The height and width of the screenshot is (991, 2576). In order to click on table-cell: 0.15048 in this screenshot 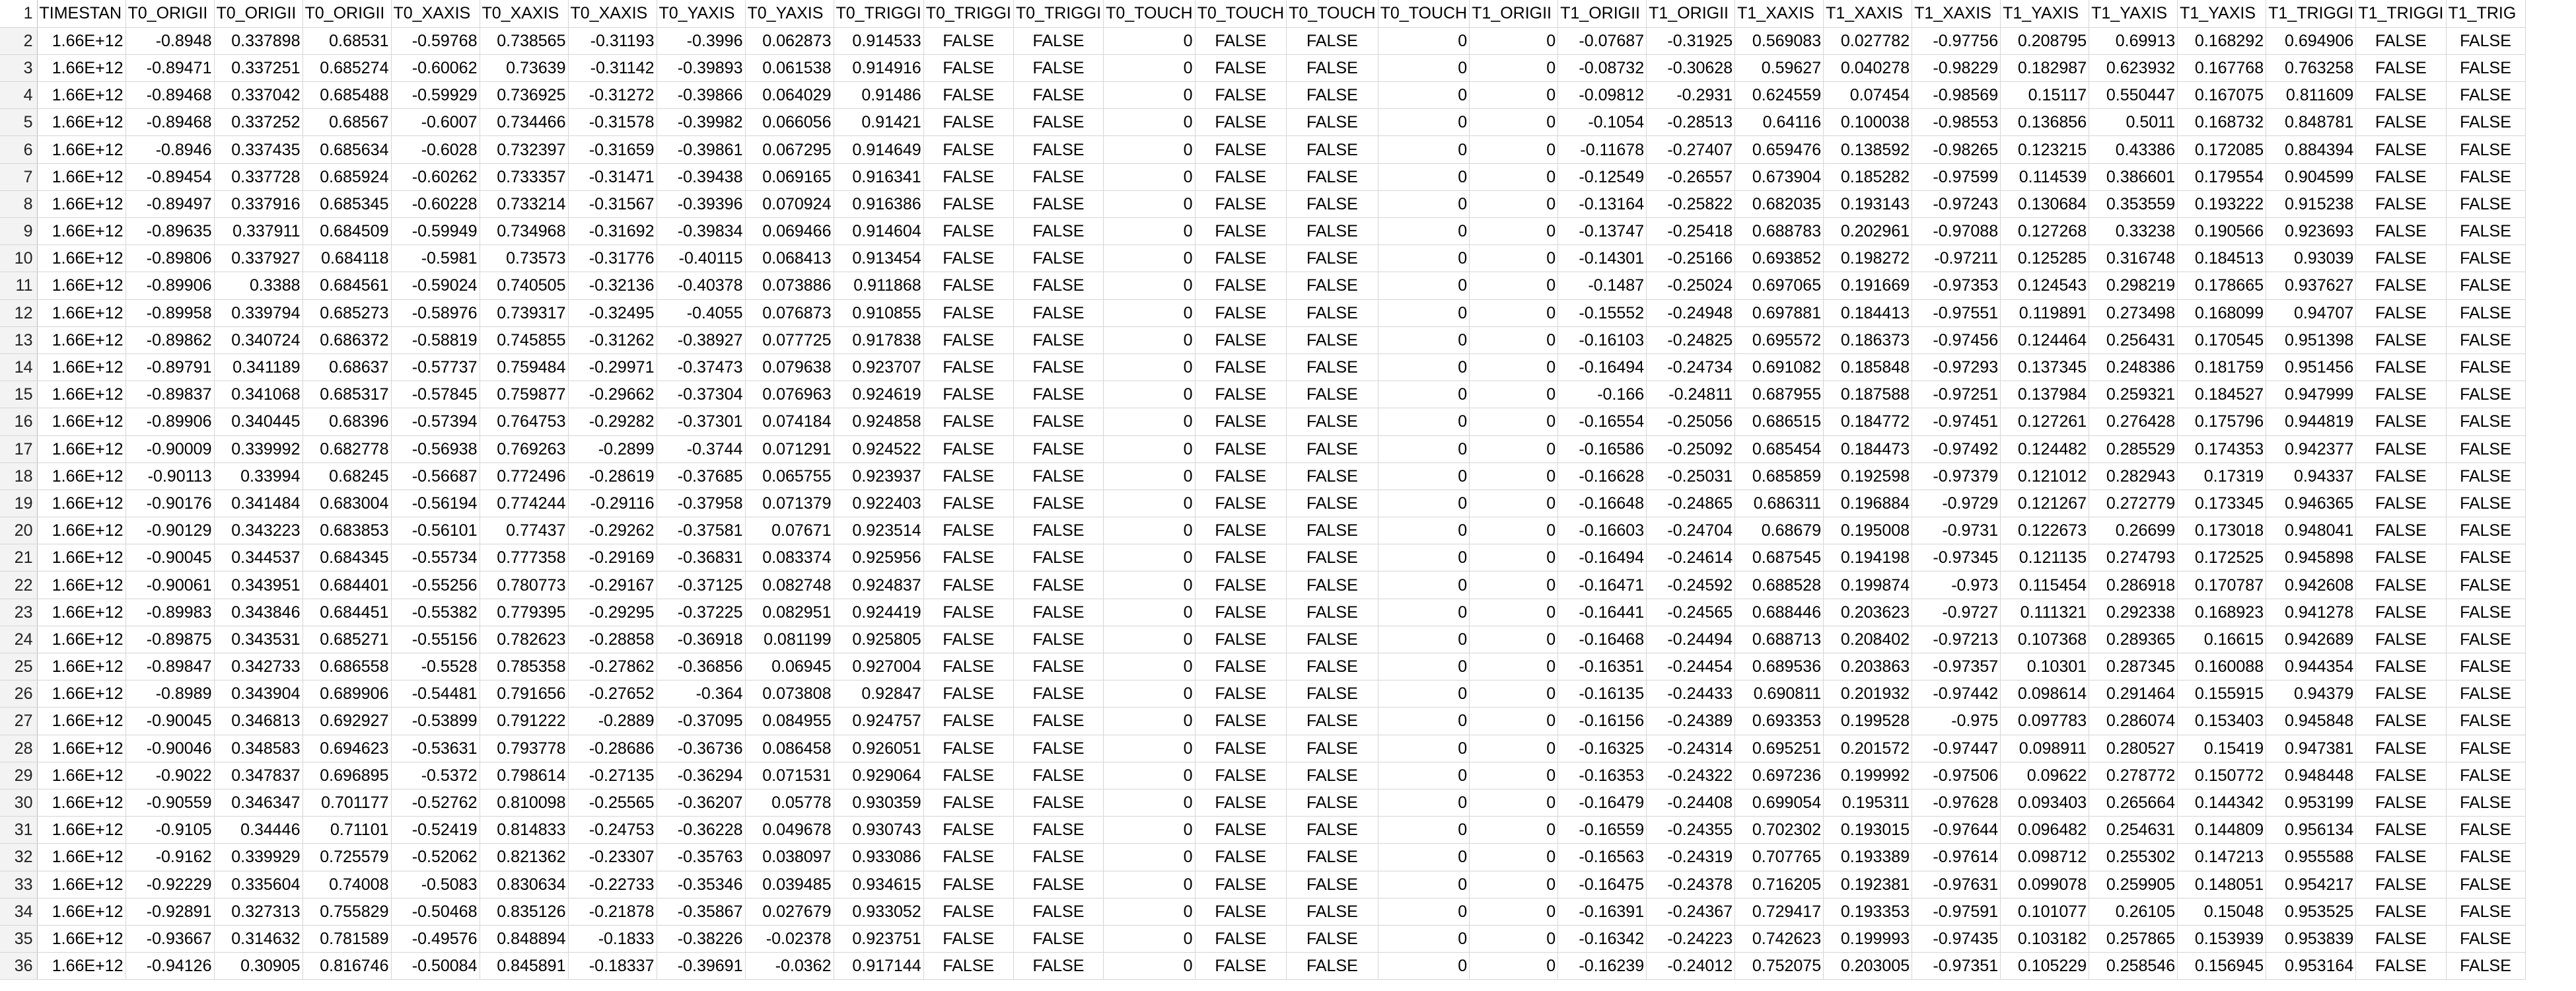, I will do `click(2222, 912)`.